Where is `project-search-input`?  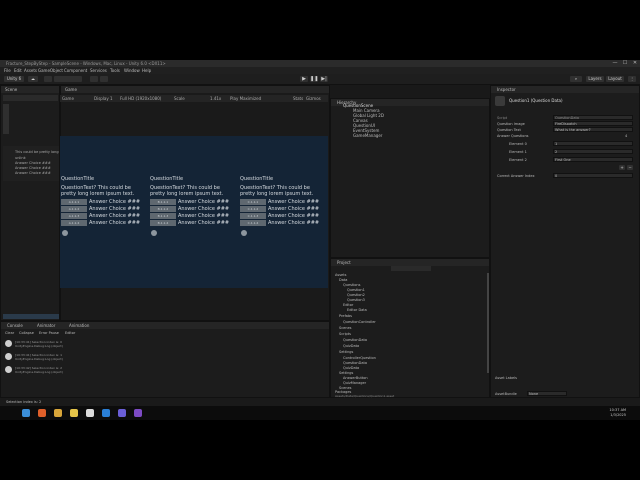 project-search-input is located at coordinates (411, 268).